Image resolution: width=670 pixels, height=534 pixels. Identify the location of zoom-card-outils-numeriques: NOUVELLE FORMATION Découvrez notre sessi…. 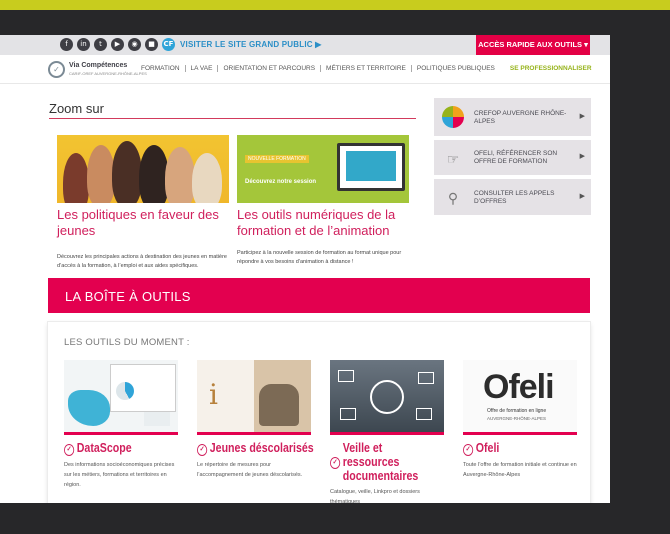
(323, 201).